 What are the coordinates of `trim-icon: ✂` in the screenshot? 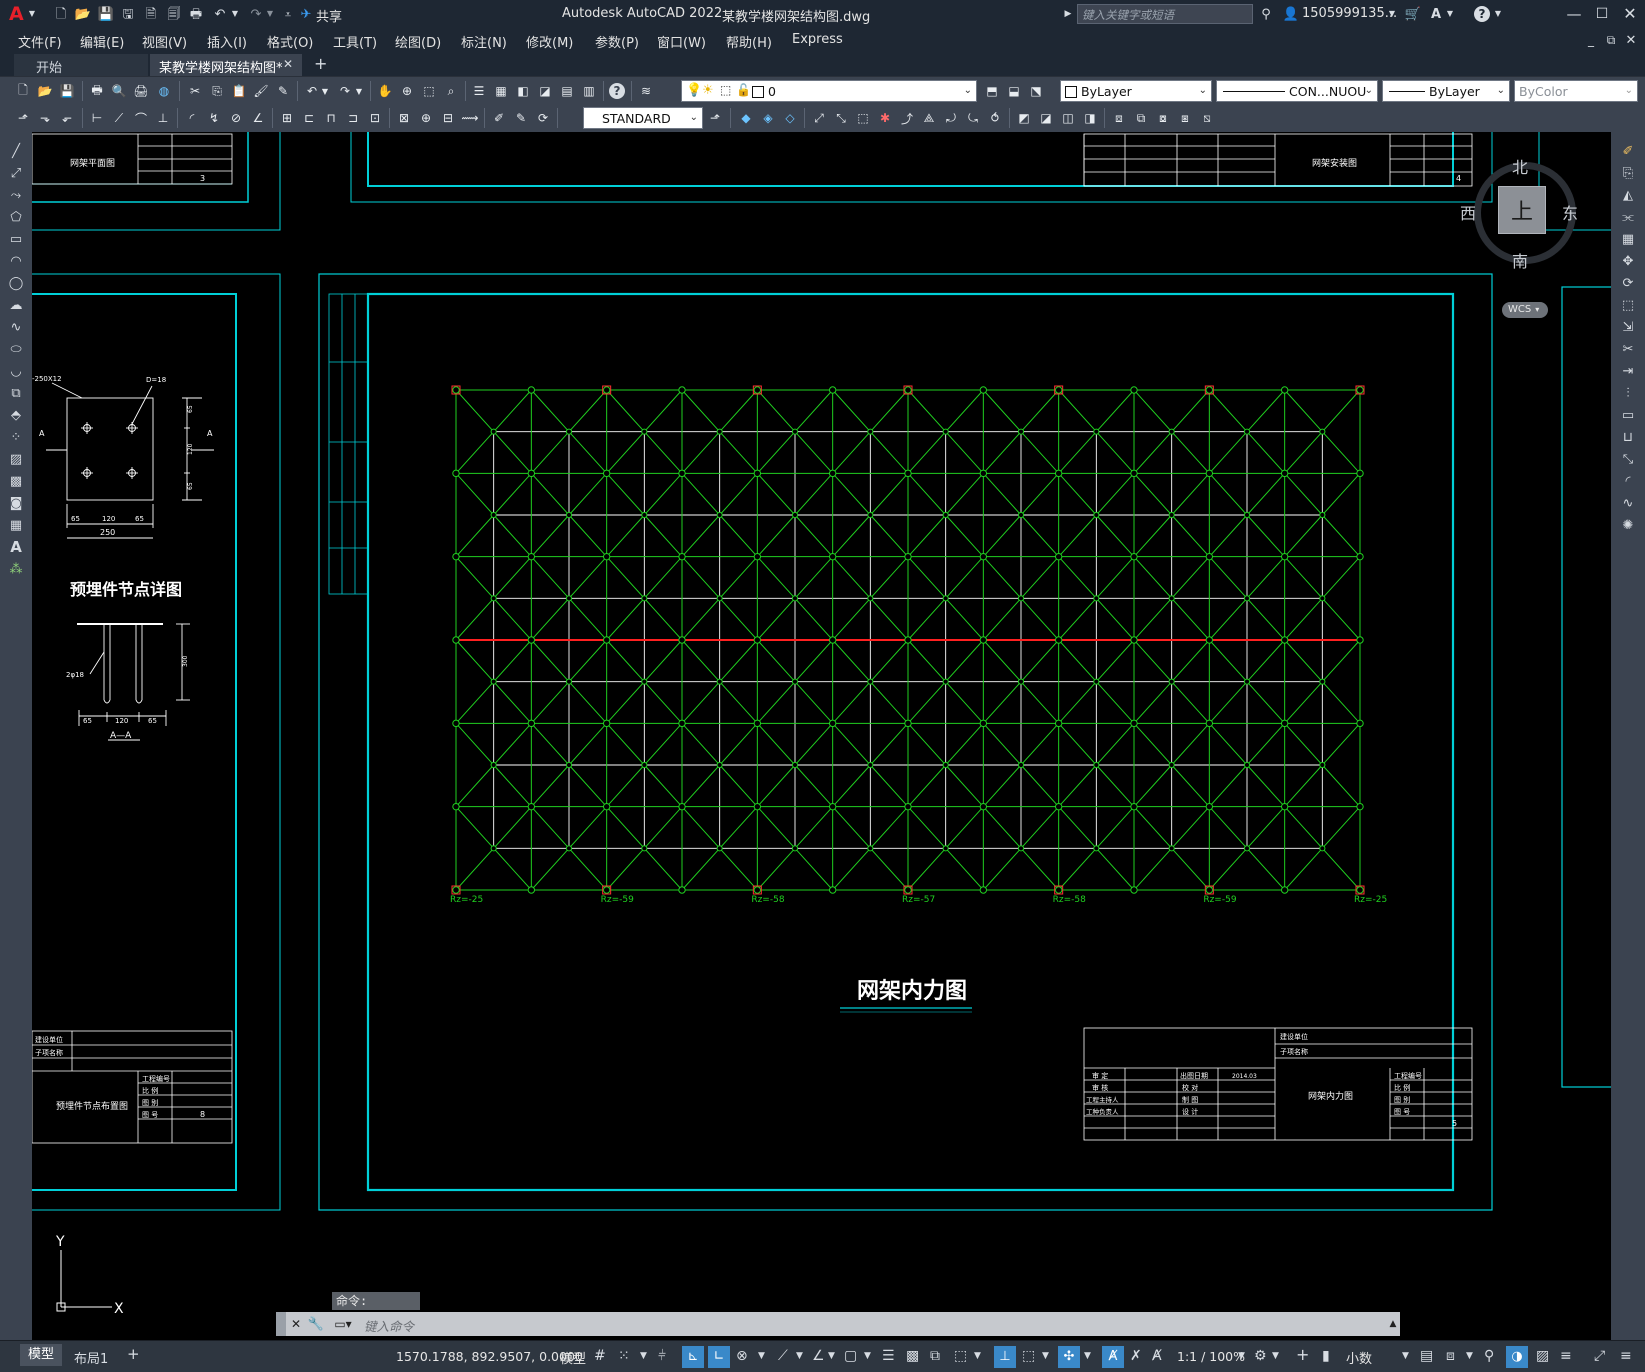 It's located at (1628, 349).